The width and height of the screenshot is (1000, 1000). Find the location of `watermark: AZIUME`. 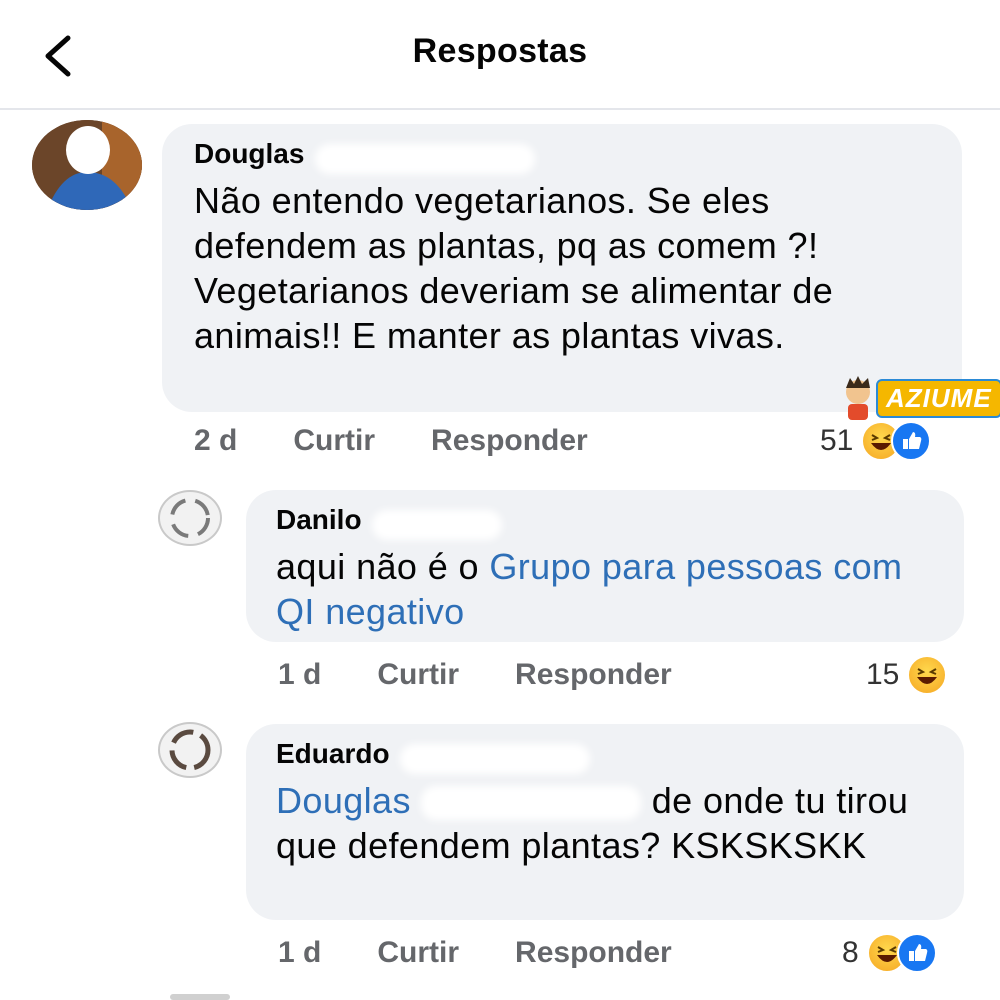

watermark: AZIUME is located at coordinates (920, 398).